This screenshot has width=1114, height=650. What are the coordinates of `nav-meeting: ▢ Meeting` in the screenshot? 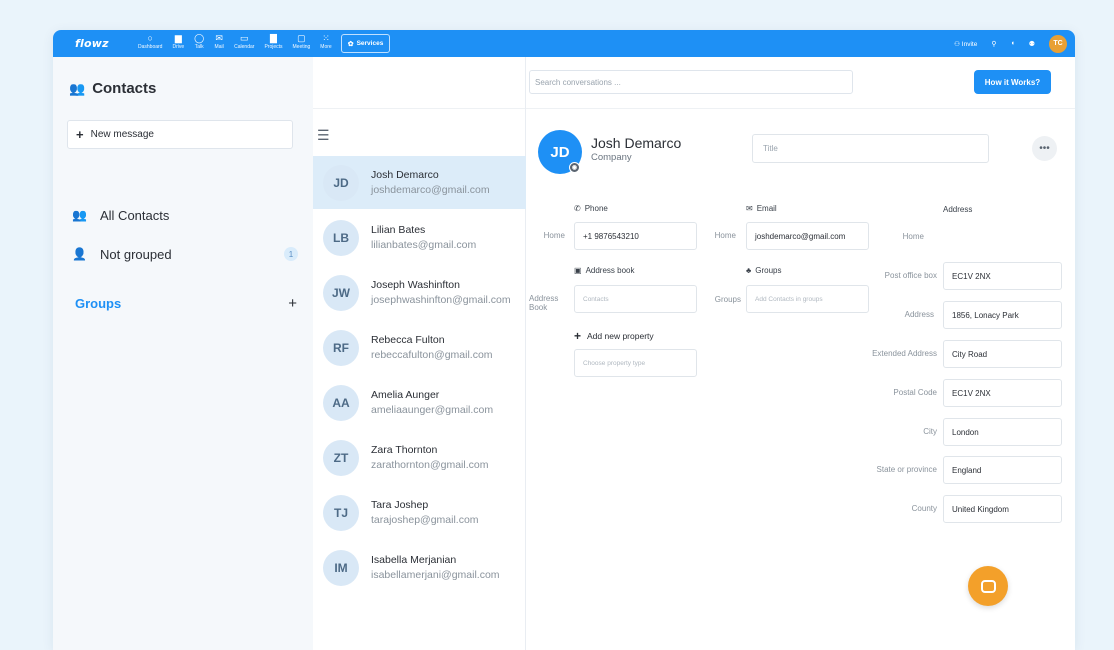 It's located at (302, 41).